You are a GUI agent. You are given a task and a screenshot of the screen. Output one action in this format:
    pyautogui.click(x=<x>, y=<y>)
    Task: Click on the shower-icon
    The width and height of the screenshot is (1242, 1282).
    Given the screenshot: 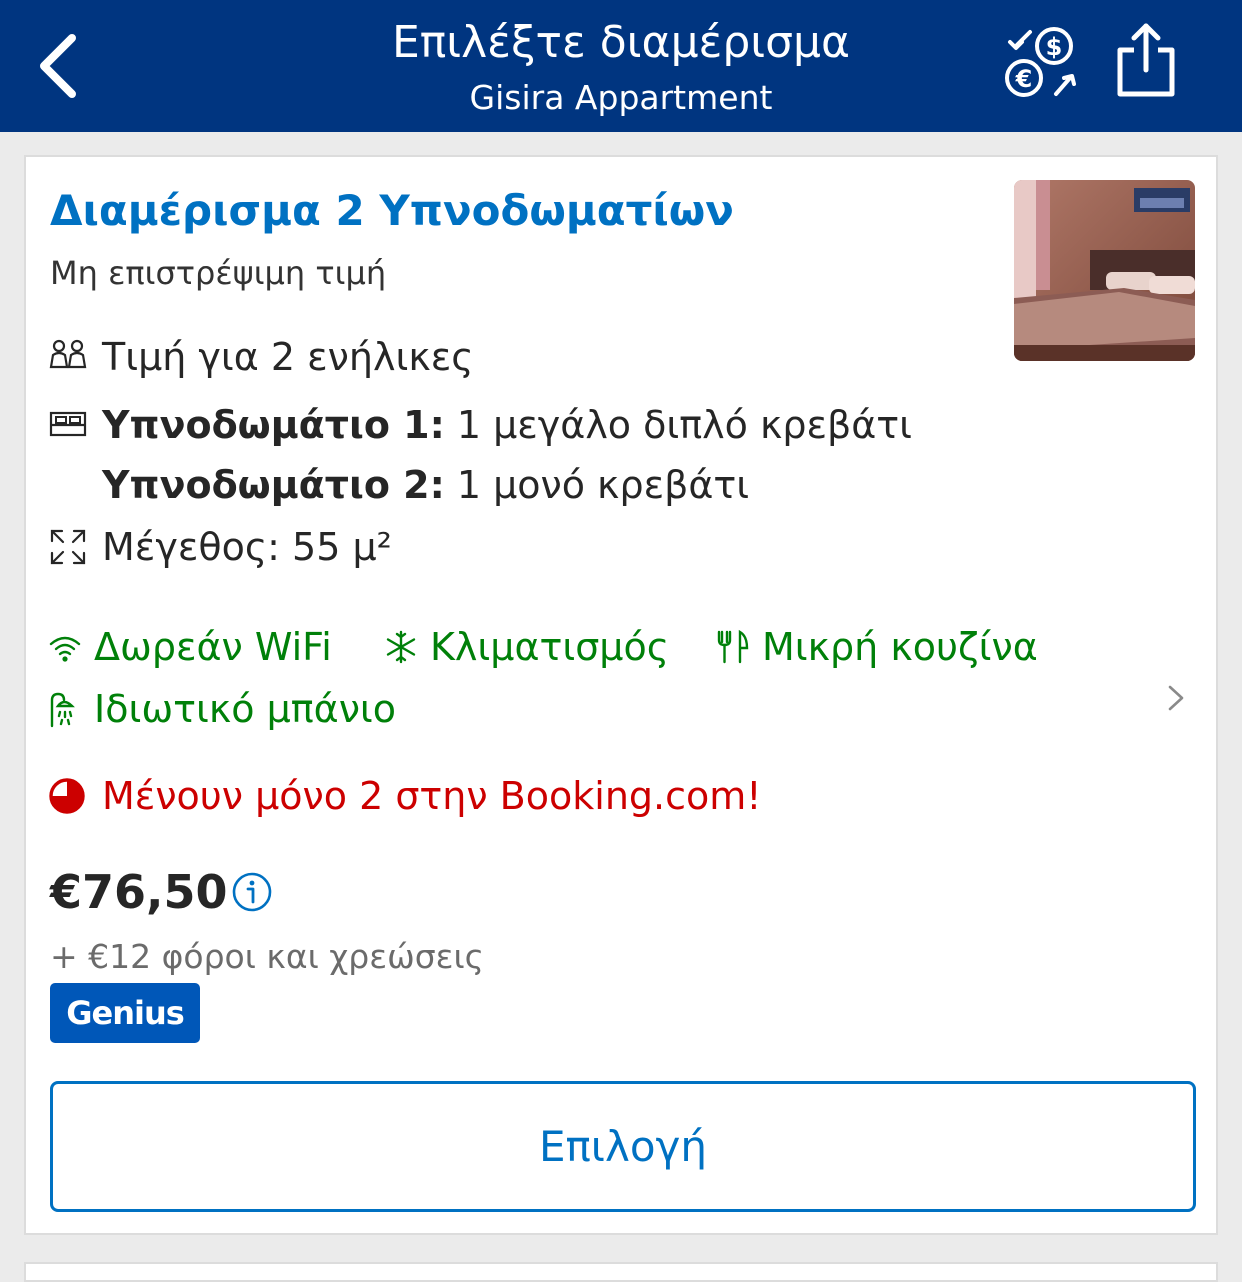 What is the action you would take?
    pyautogui.click(x=62, y=710)
    